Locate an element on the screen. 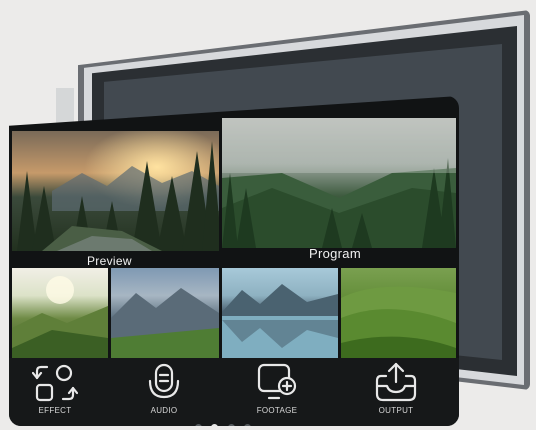  thumbnail-2-scene is located at coordinates (165, 324).